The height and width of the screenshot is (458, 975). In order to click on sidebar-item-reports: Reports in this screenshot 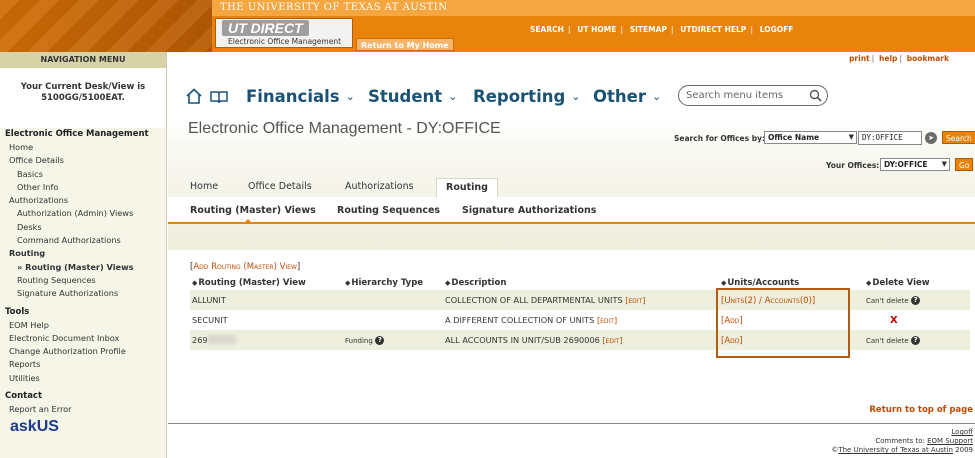, I will do `click(83, 364)`.